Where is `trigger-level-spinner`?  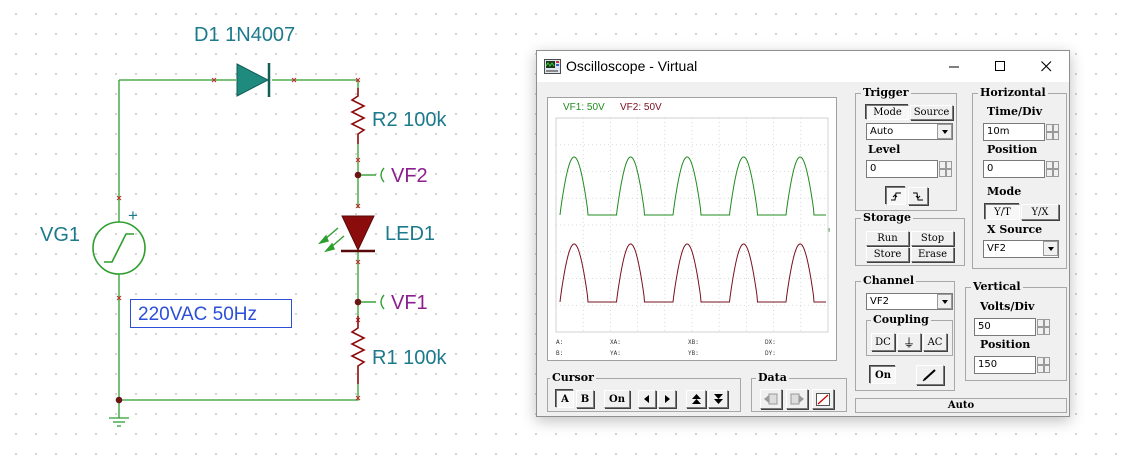 trigger-level-spinner is located at coordinates (945, 169).